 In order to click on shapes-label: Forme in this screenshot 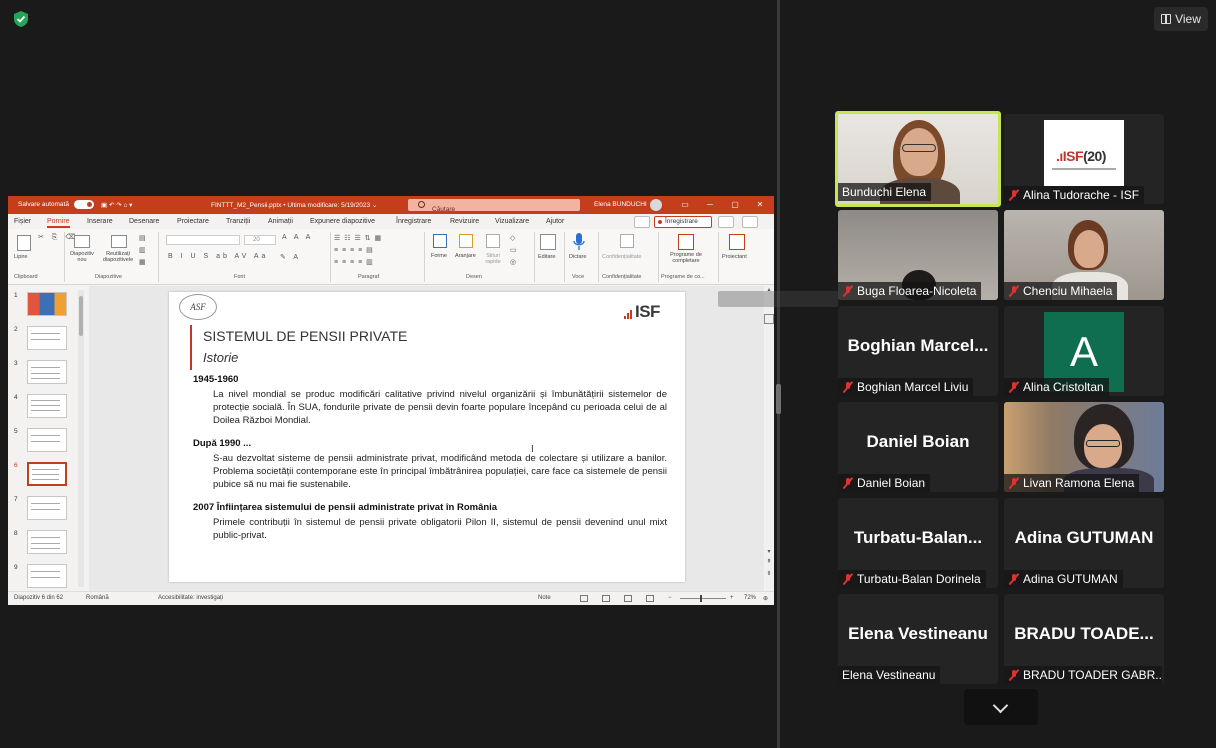, I will do `click(439, 256)`.